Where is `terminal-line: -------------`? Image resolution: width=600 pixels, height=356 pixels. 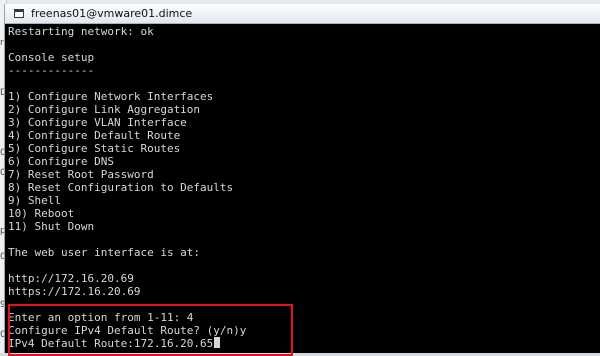
terminal-line: ------------- is located at coordinates (51, 70).